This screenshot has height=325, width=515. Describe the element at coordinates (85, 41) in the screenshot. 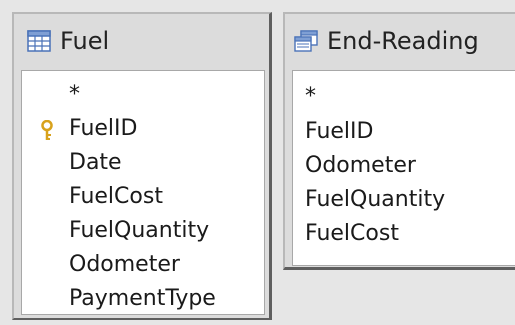

I see `table-title: Fuel` at that location.